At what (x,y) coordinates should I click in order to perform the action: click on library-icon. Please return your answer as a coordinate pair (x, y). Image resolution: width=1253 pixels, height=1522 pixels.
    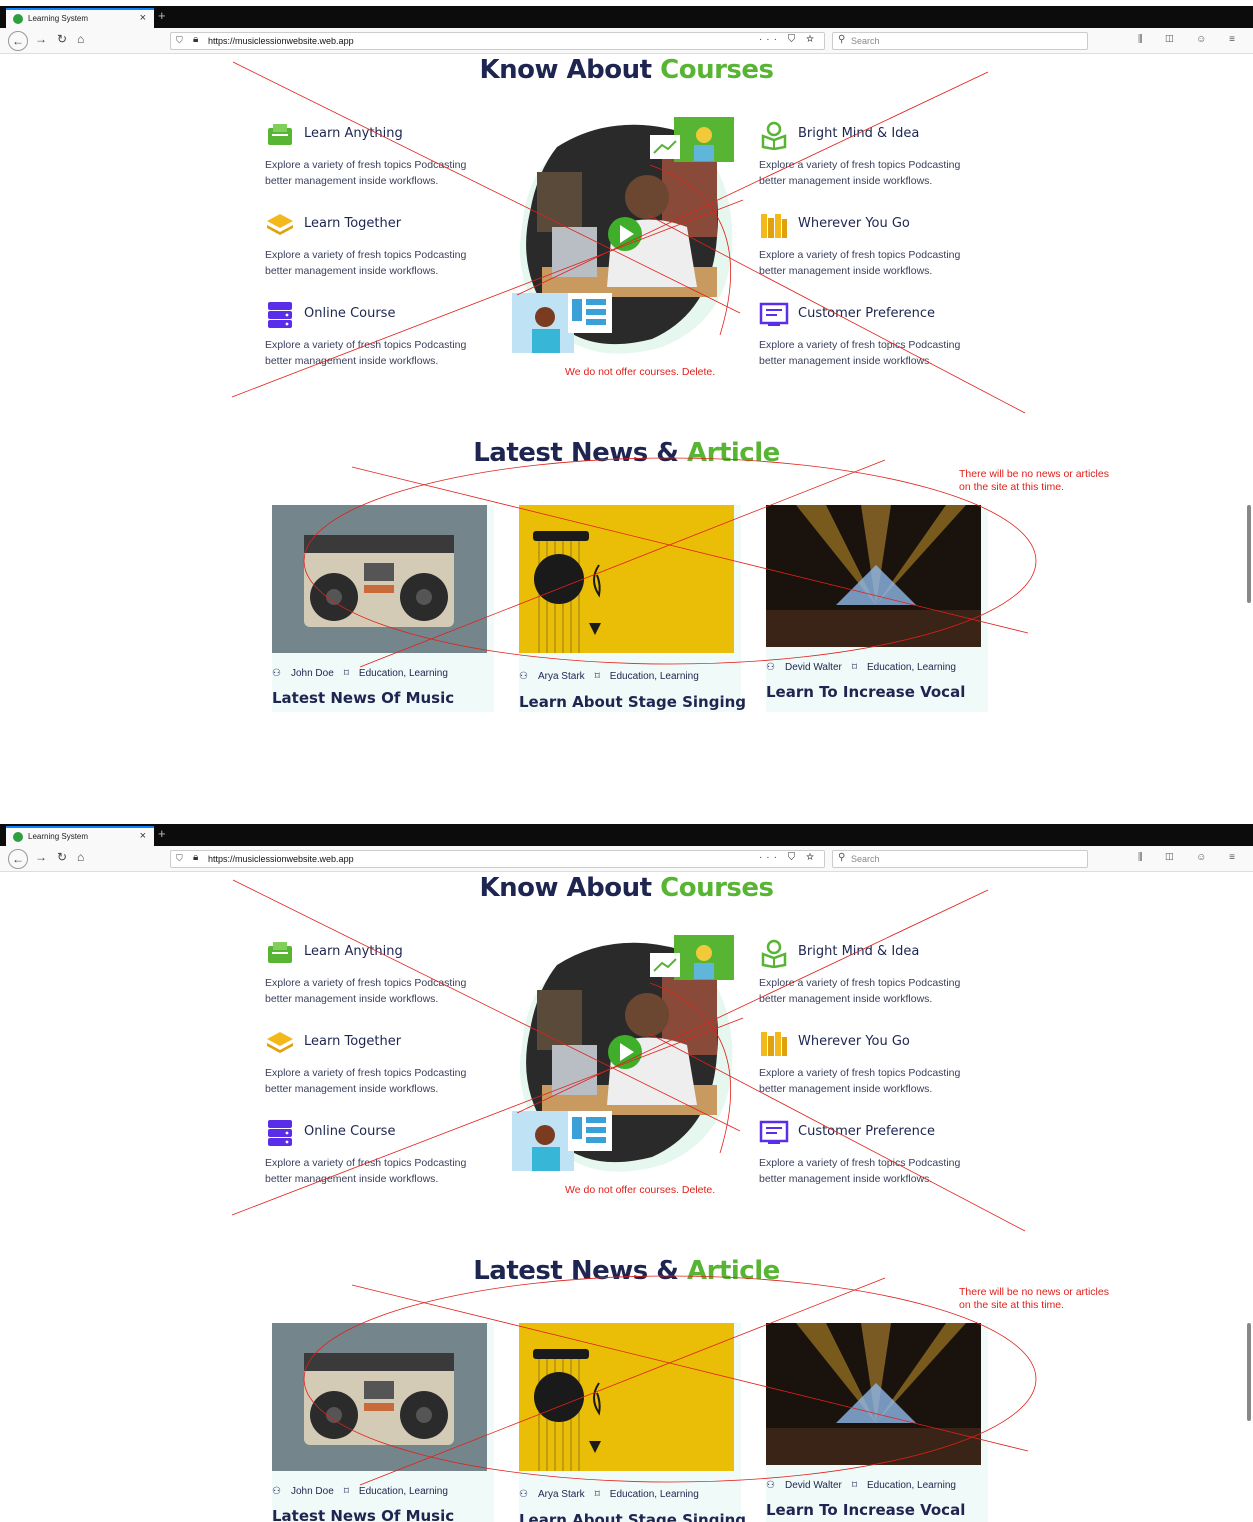
    Looking at the image, I should click on (774, 226).